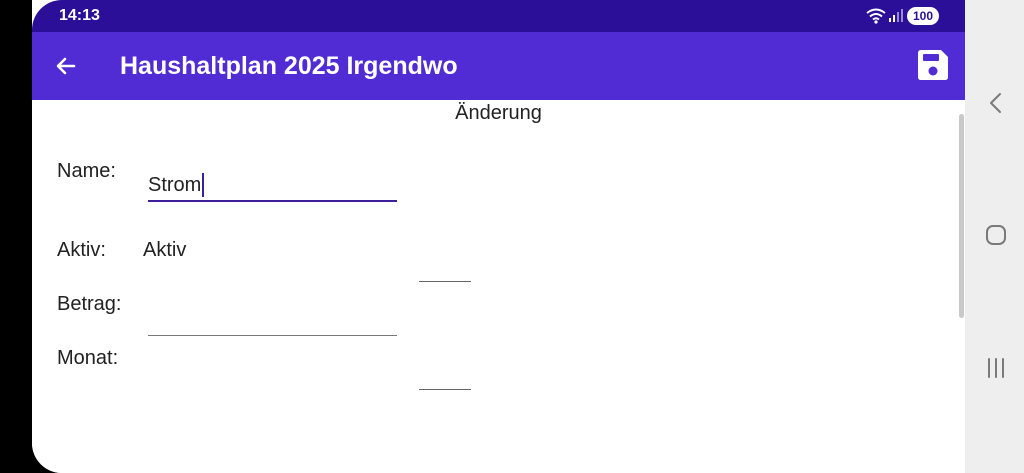 The width and height of the screenshot is (1024, 473). What do you see at coordinates (165, 250) in the screenshot?
I see `active-switch-text: Aktiv` at bounding box center [165, 250].